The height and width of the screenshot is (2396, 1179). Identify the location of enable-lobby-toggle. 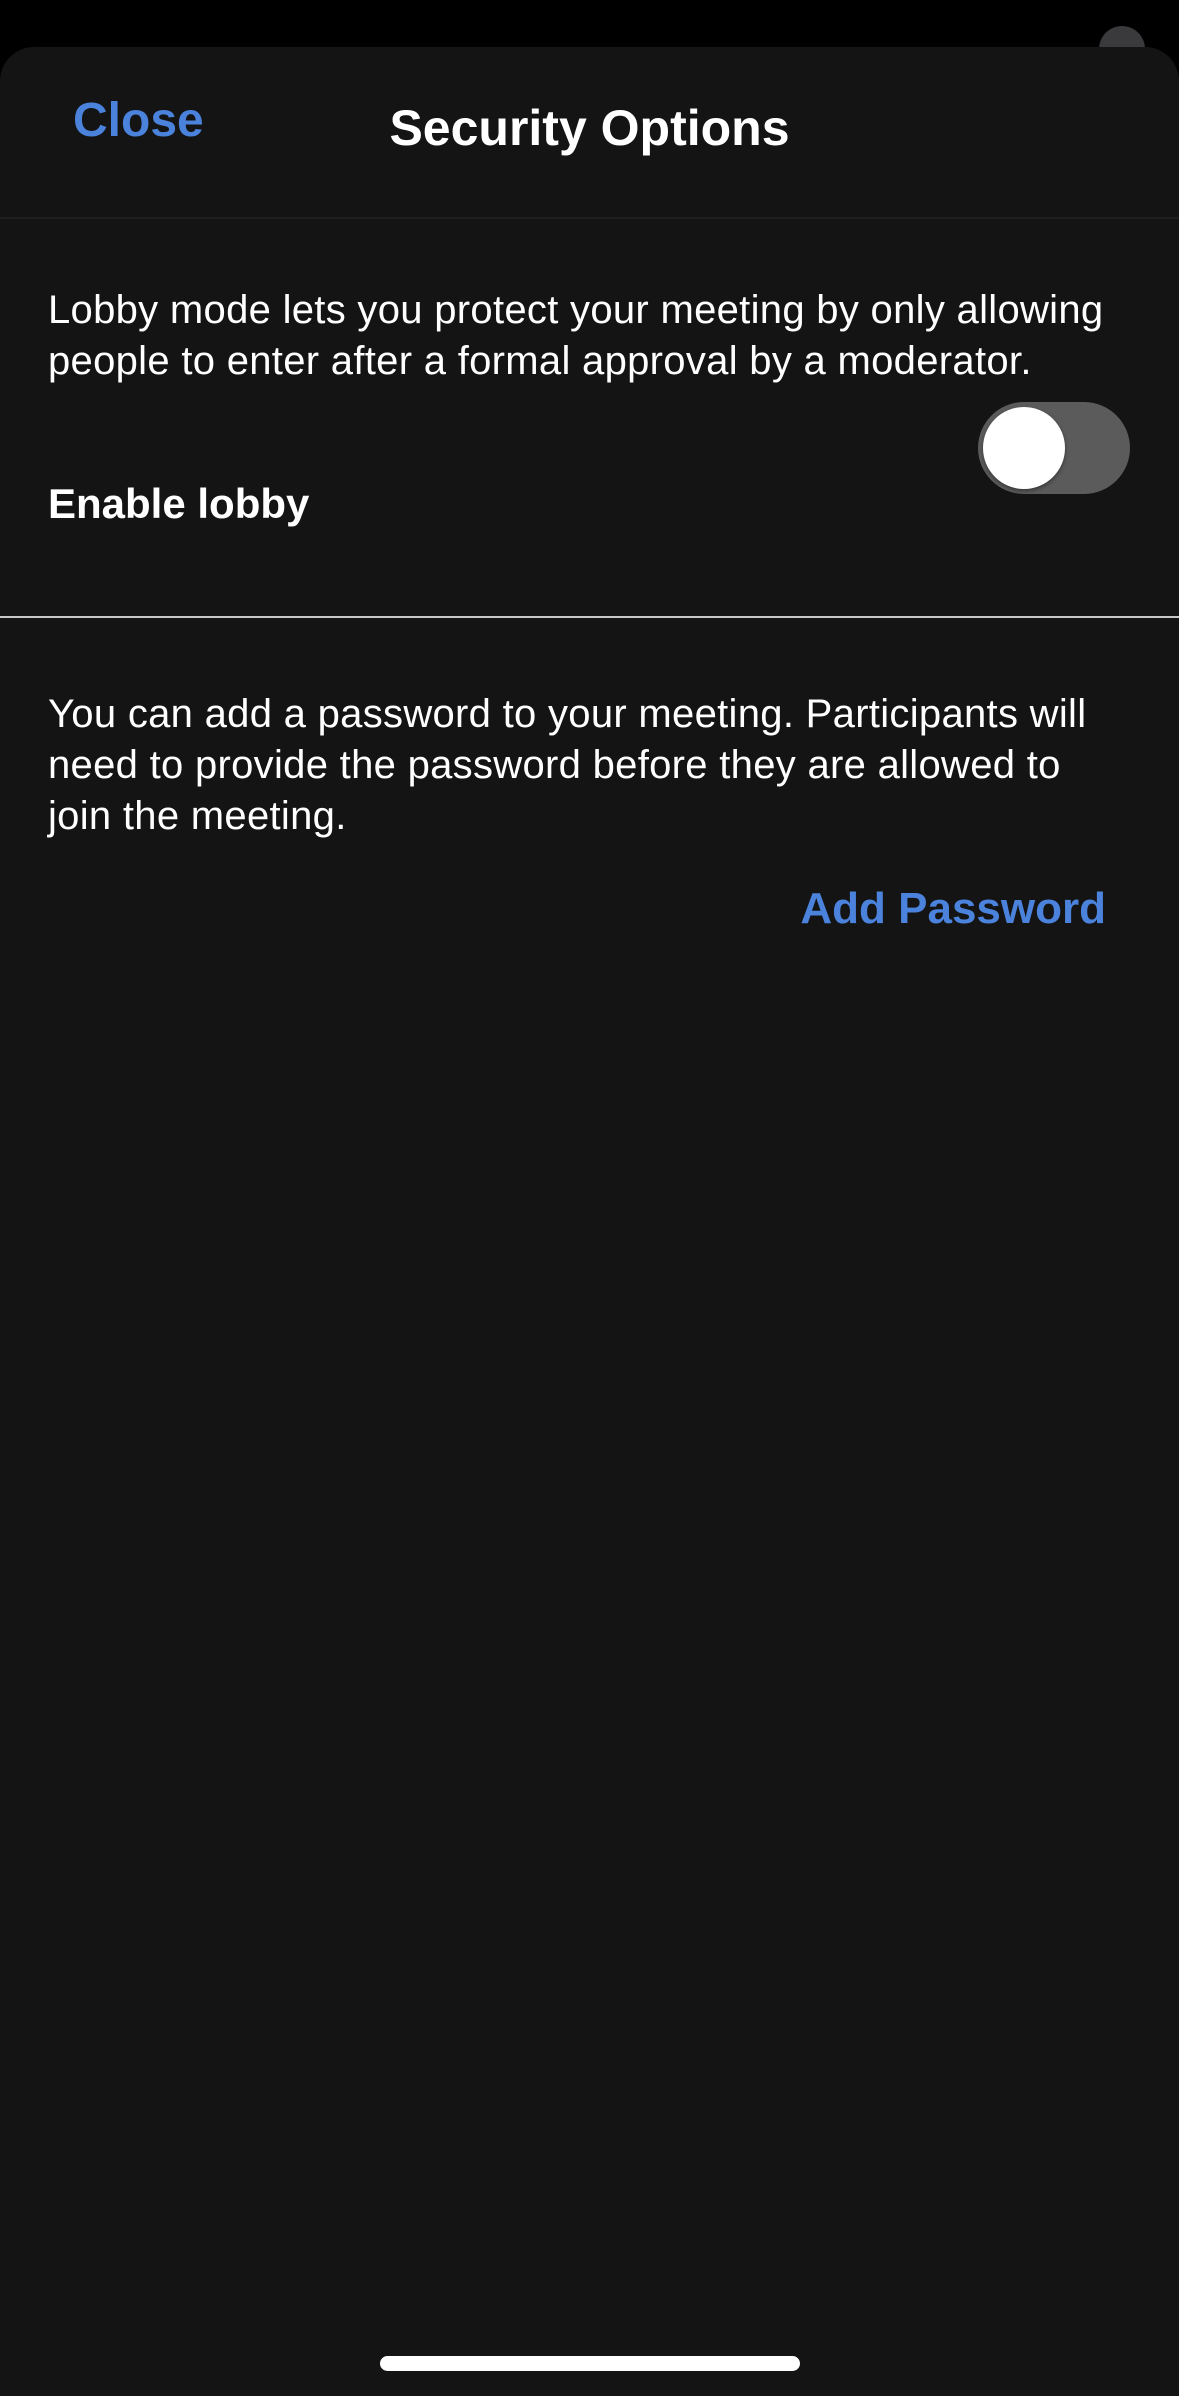
(1054, 448).